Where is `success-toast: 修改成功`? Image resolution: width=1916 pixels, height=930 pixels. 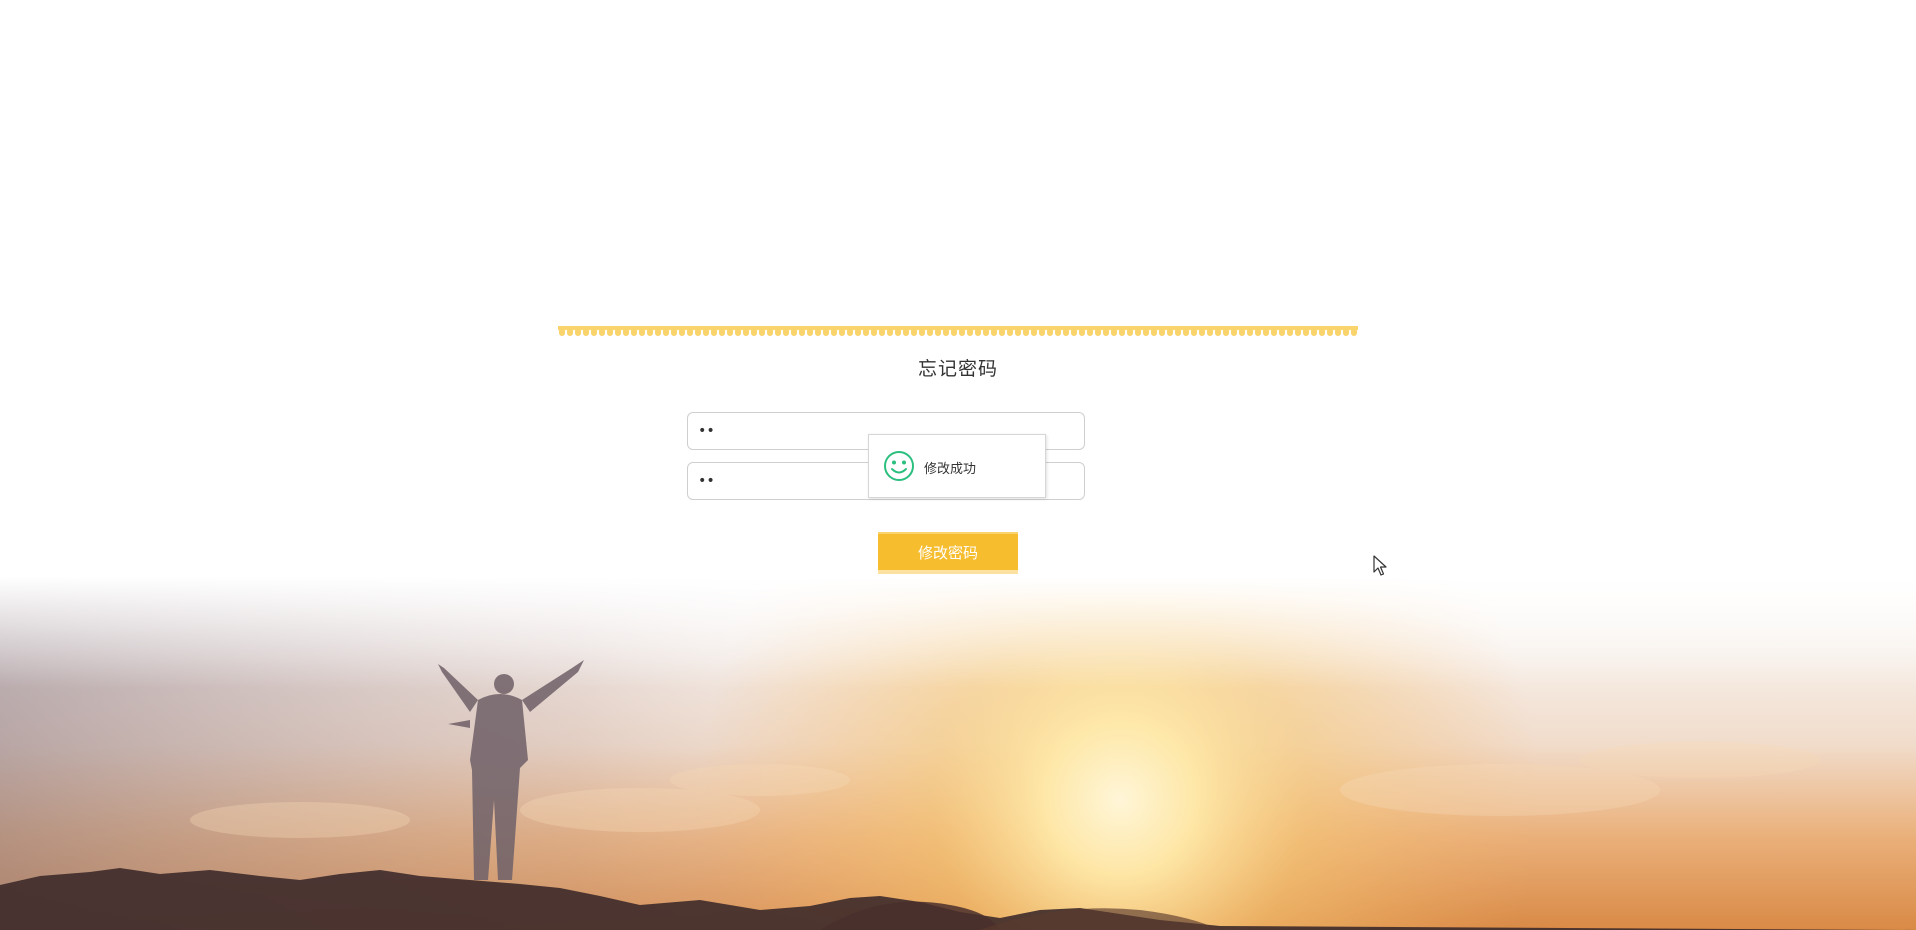 success-toast: 修改成功 is located at coordinates (957, 466).